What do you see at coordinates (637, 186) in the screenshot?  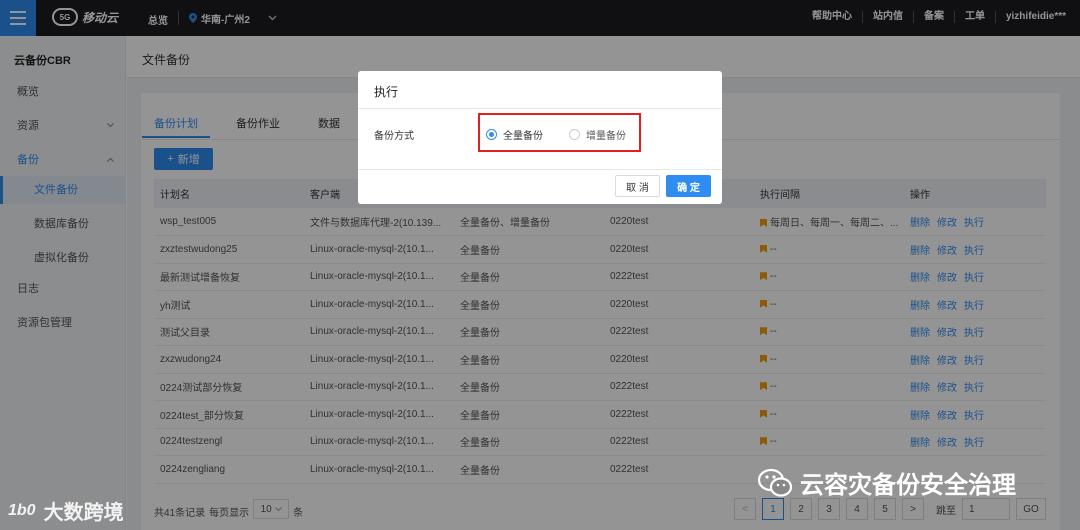 I see `cancel-button: 取 消` at bounding box center [637, 186].